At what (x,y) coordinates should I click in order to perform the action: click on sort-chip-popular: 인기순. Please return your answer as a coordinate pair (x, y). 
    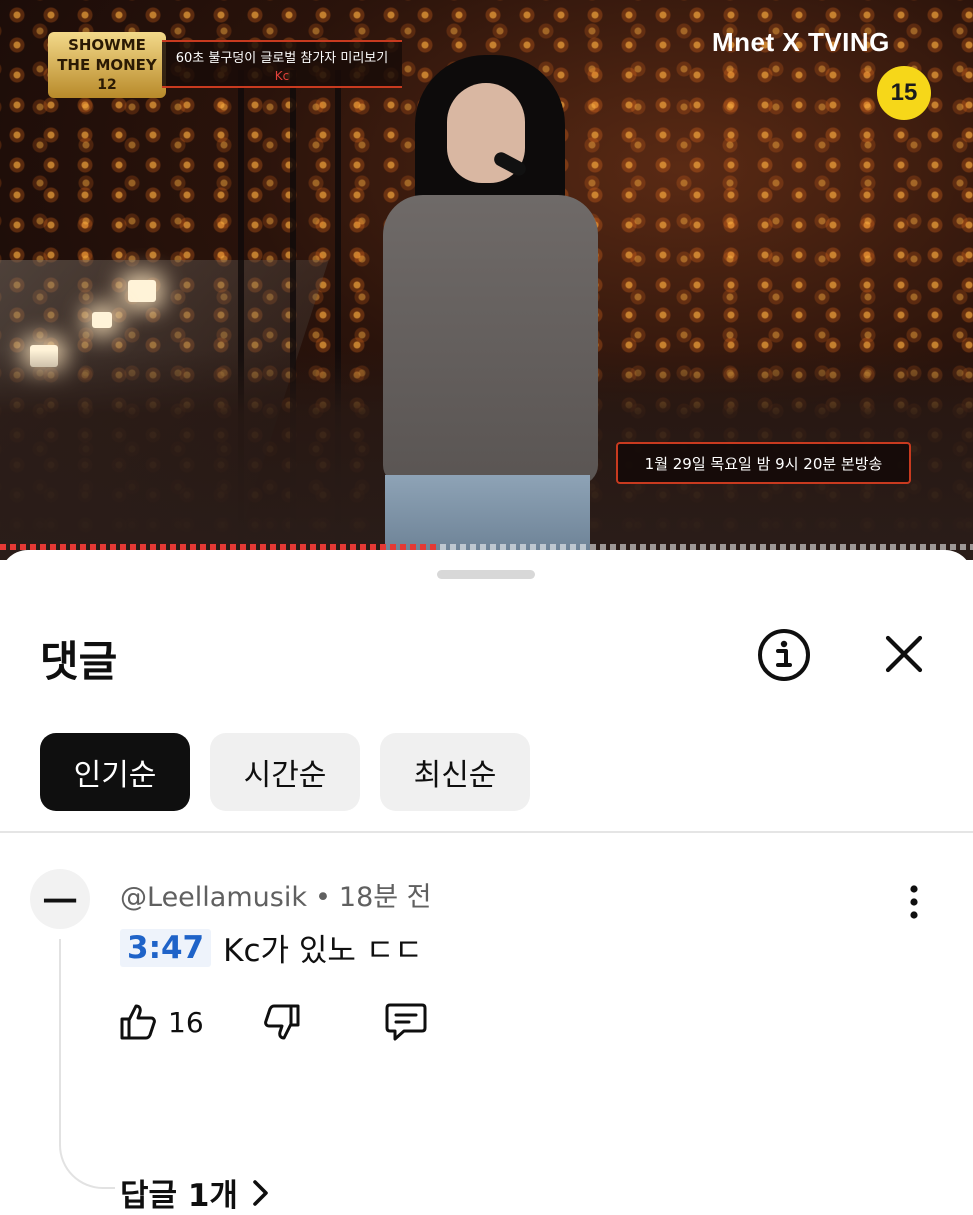
    Looking at the image, I should click on (115, 772).